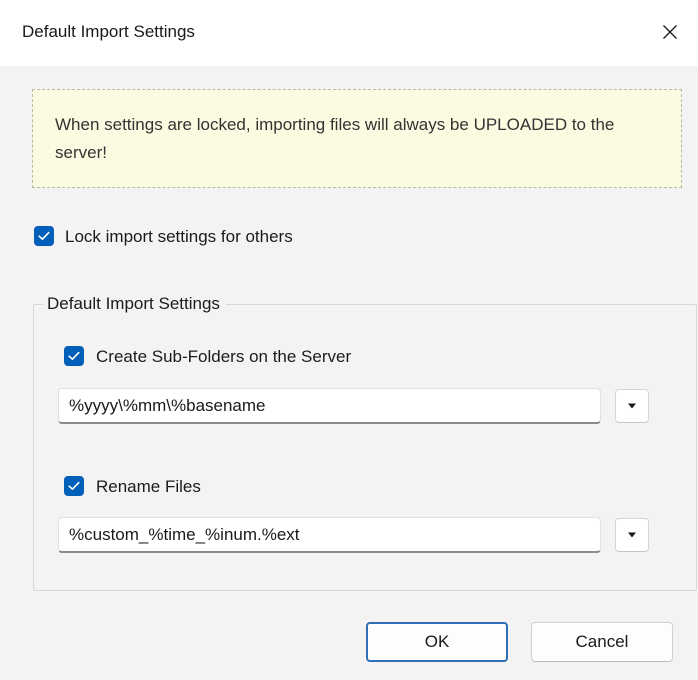 The height and width of the screenshot is (680, 698). I want to click on create-subfolders-checkbox, so click(74, 356).